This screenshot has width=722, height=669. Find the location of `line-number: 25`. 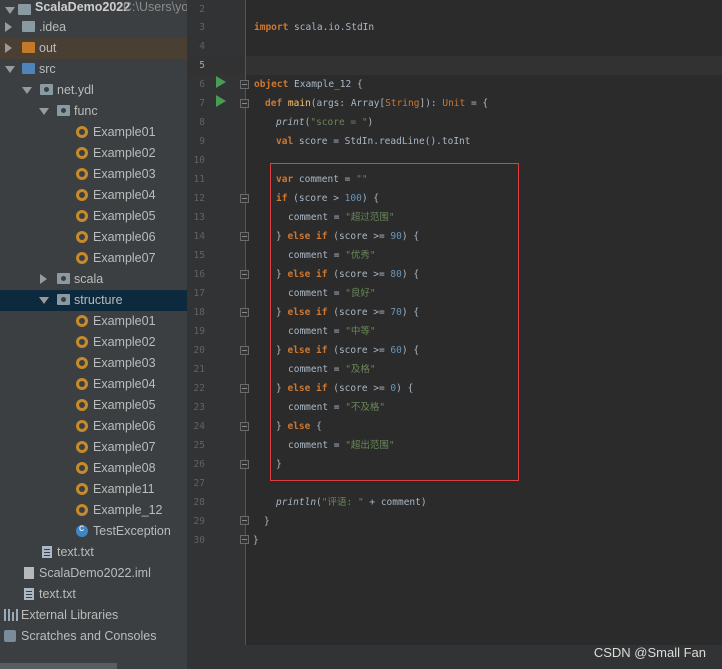

line-number: 25 is located at coordinates (199, 445).